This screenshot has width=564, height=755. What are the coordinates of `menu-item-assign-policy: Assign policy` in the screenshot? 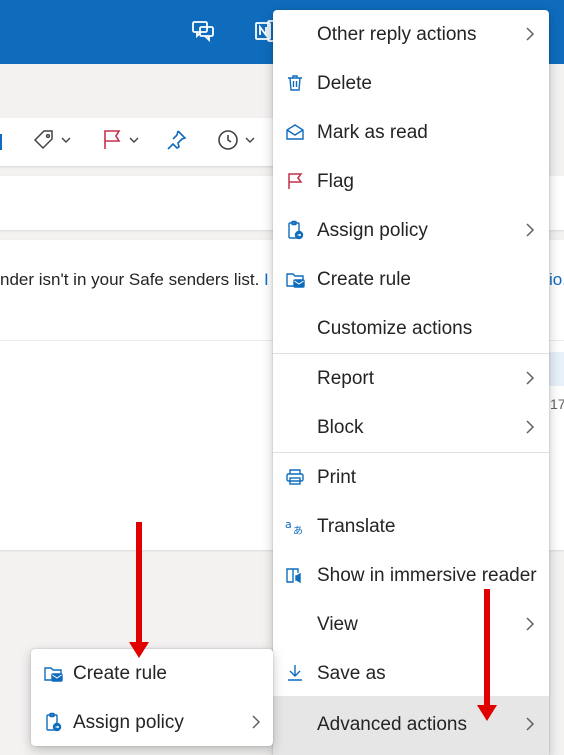 It's located at (411, 230).